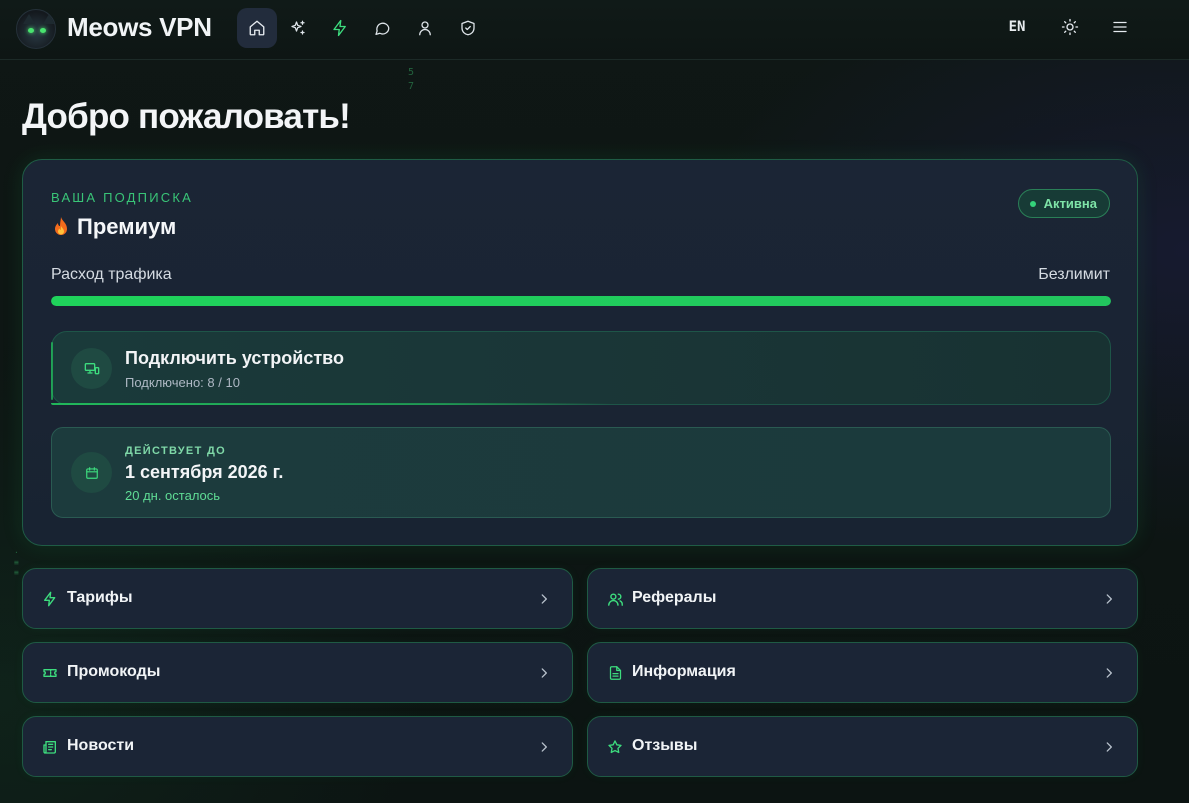 This screenshot has width=1189, height=803. What do you see at coordinates (674, 597) in the screenshot?
I see `menu-item-label: Рефералы` at bounding box center [674, 597].